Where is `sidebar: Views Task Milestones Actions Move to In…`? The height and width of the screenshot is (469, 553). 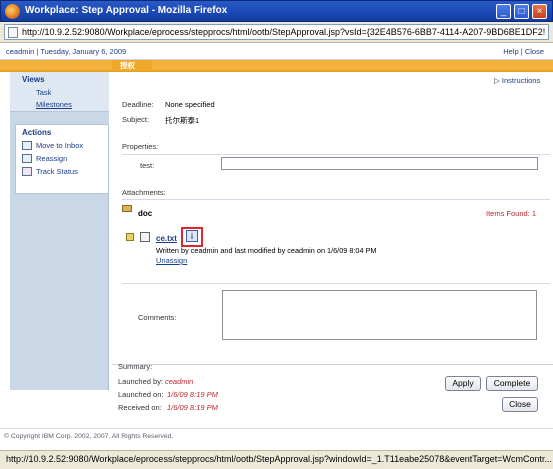 sidebar: Views Task Milestones Actions Move to In… is located at coordinates (59, 231).